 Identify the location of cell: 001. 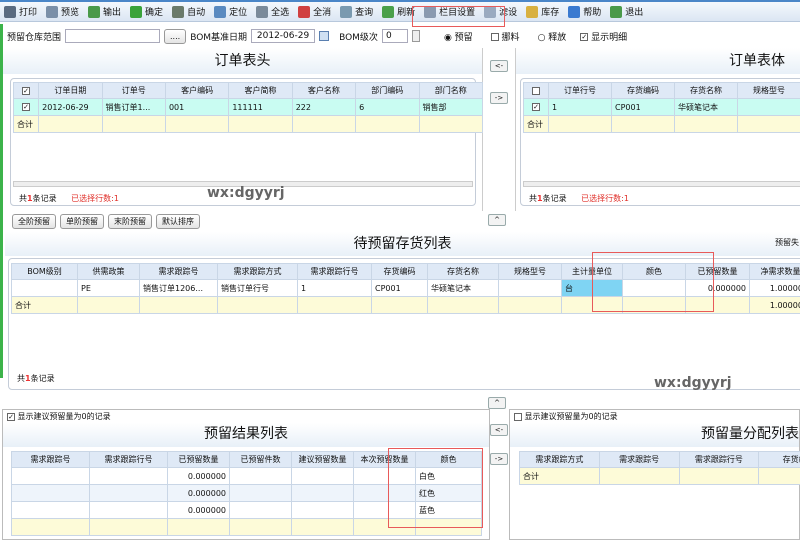
(197, 107).